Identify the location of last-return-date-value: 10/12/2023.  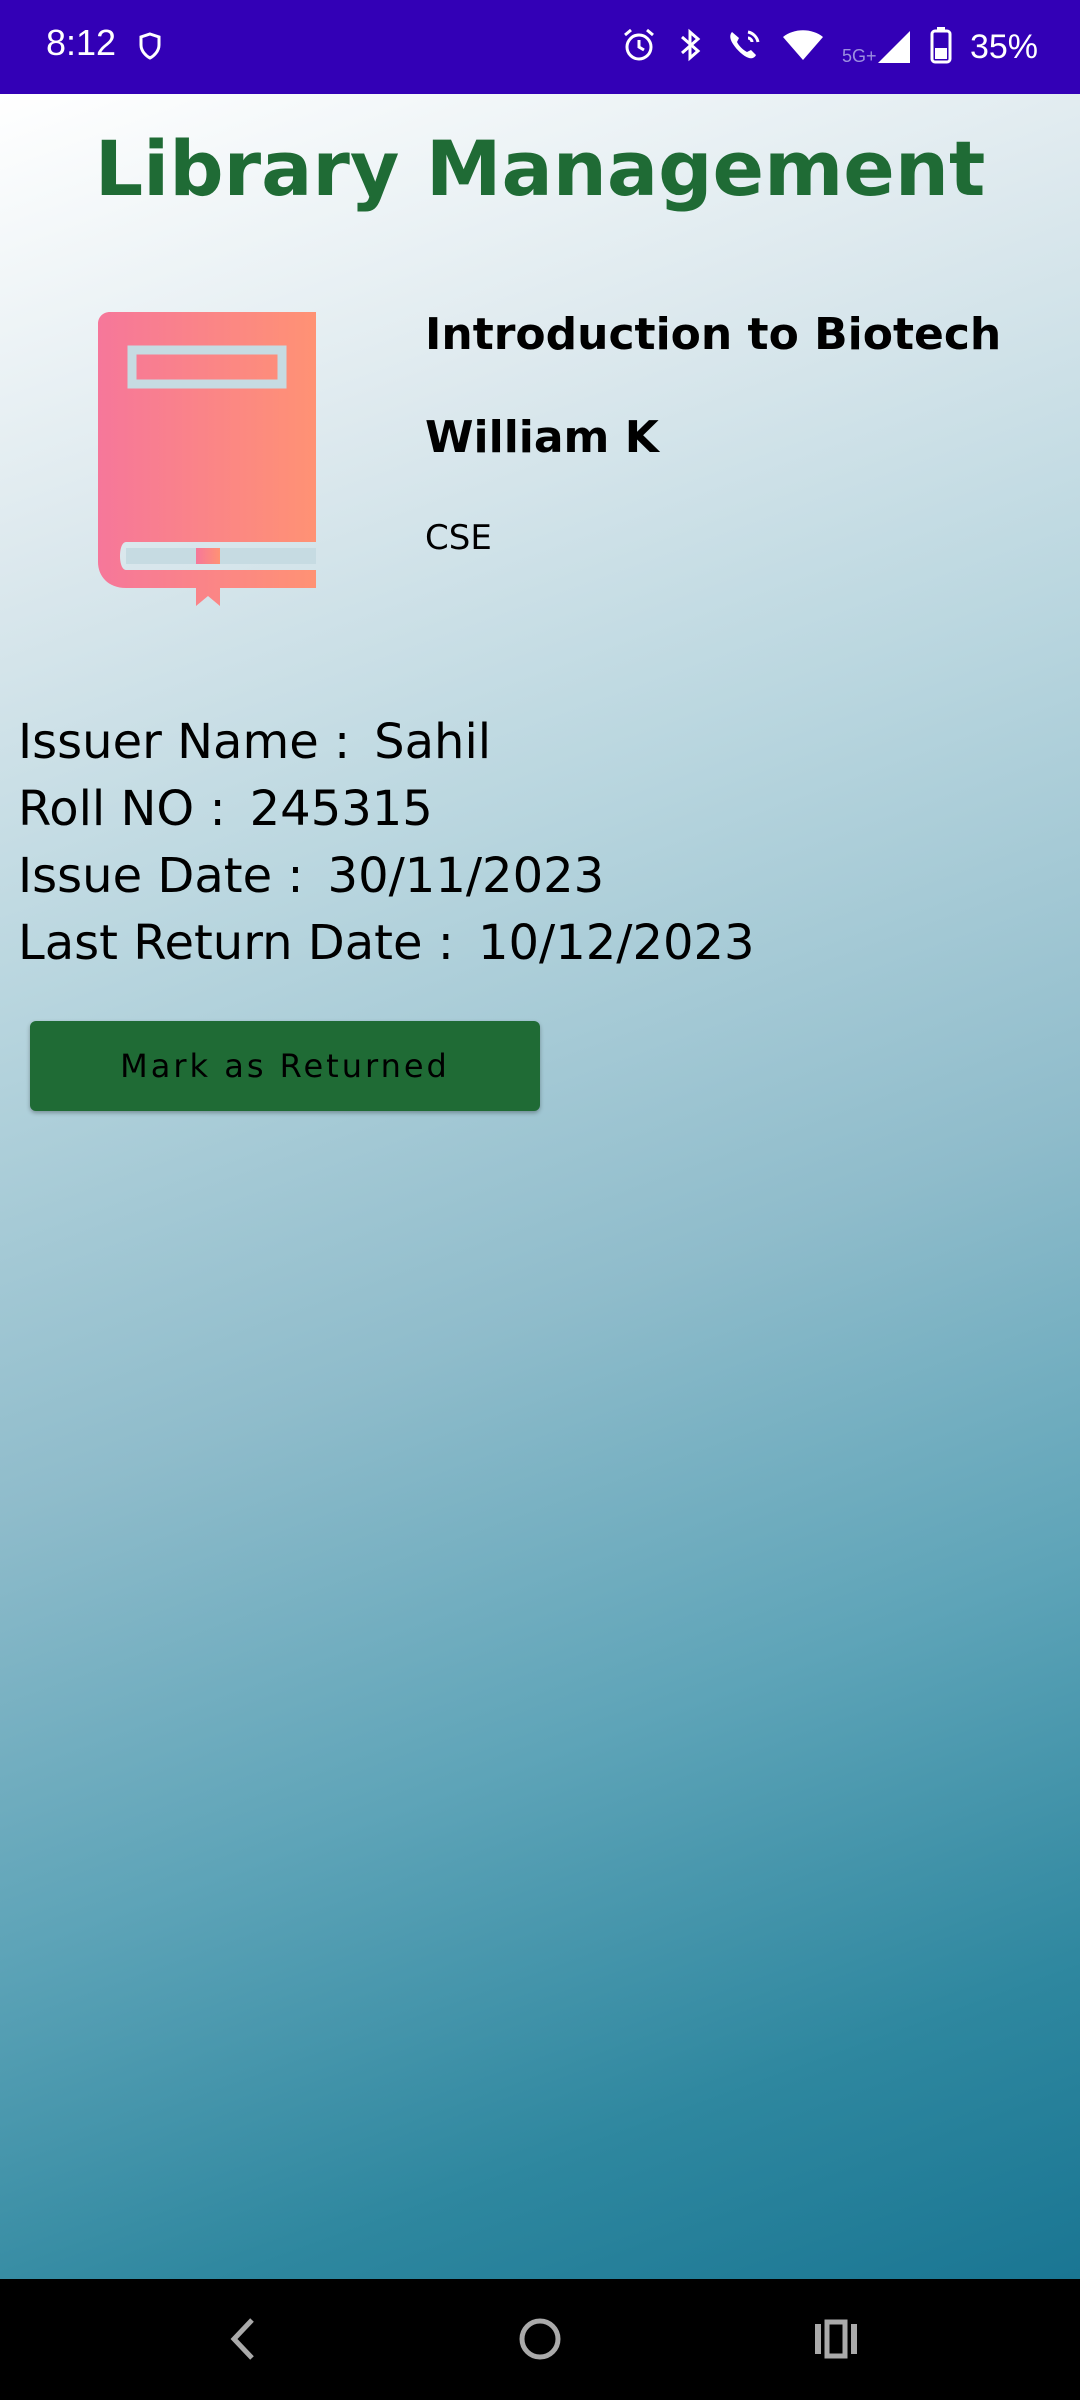
(616, 943).